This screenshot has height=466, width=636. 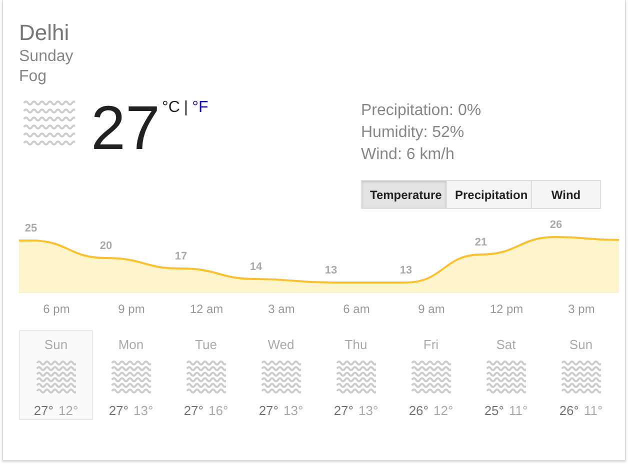 I want to click on time-label: 6 pm, so click(x=56, y=309).